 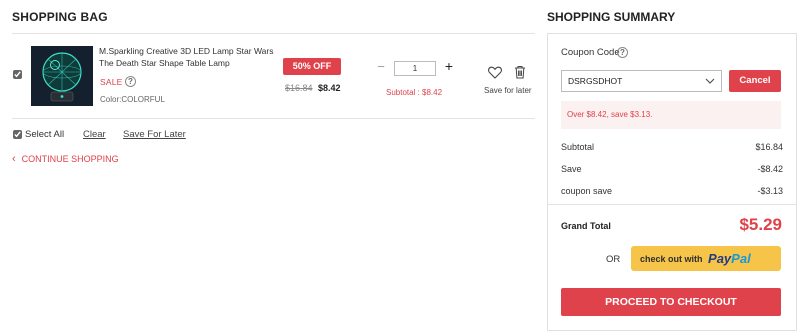 I want to click on discount-badge: 50% OFF, so click(x=312, y=66).